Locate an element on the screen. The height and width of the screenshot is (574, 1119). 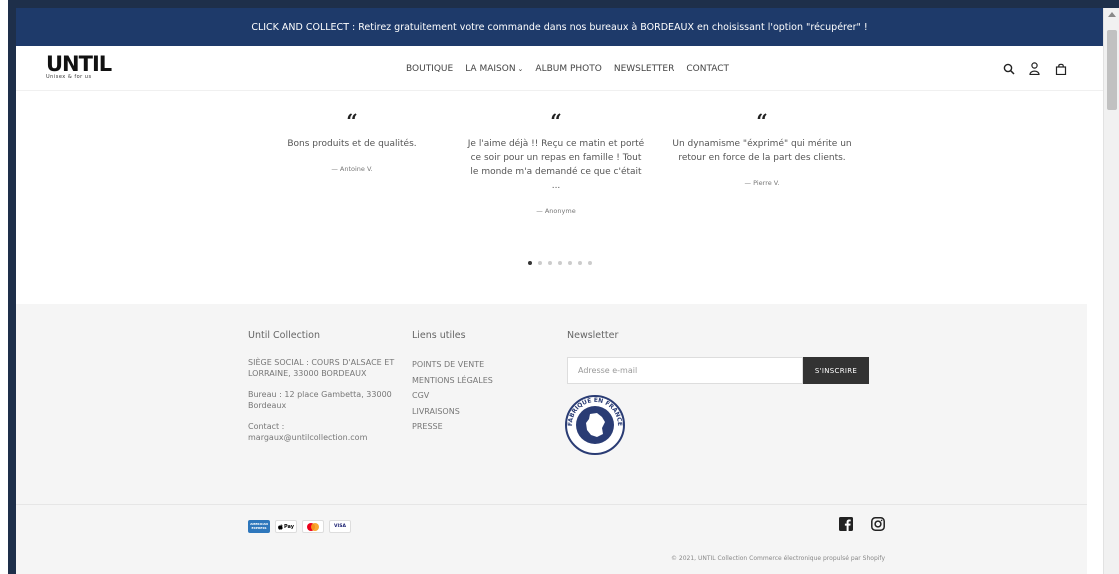
footer-link-mentions-legales: MENTIONS LÉGALES is located at coordinates (472, 381).